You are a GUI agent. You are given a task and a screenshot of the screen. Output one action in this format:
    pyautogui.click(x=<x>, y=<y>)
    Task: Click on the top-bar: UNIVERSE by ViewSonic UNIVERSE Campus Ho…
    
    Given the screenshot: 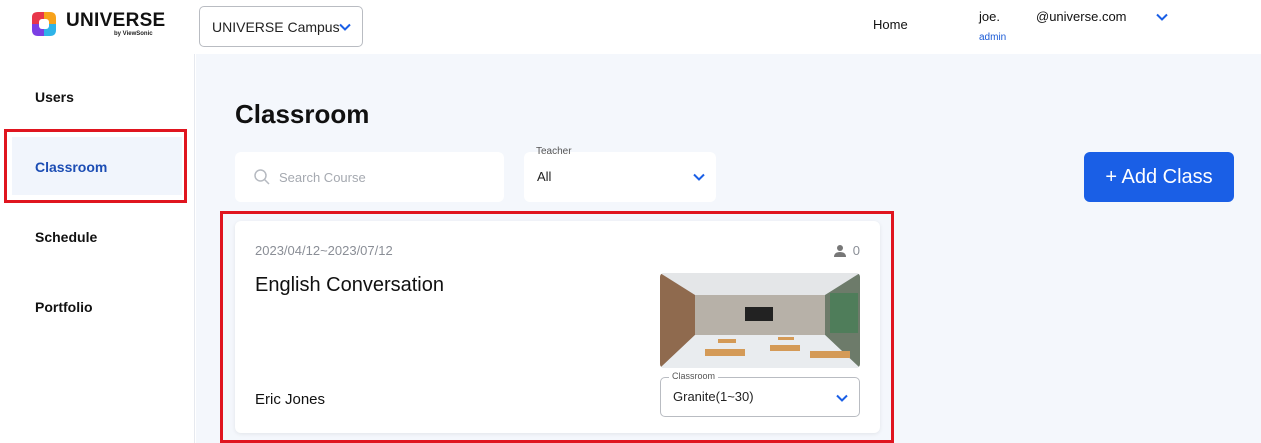 What is the action you would take?
    pyautogui.click(x=630, y=27)
    